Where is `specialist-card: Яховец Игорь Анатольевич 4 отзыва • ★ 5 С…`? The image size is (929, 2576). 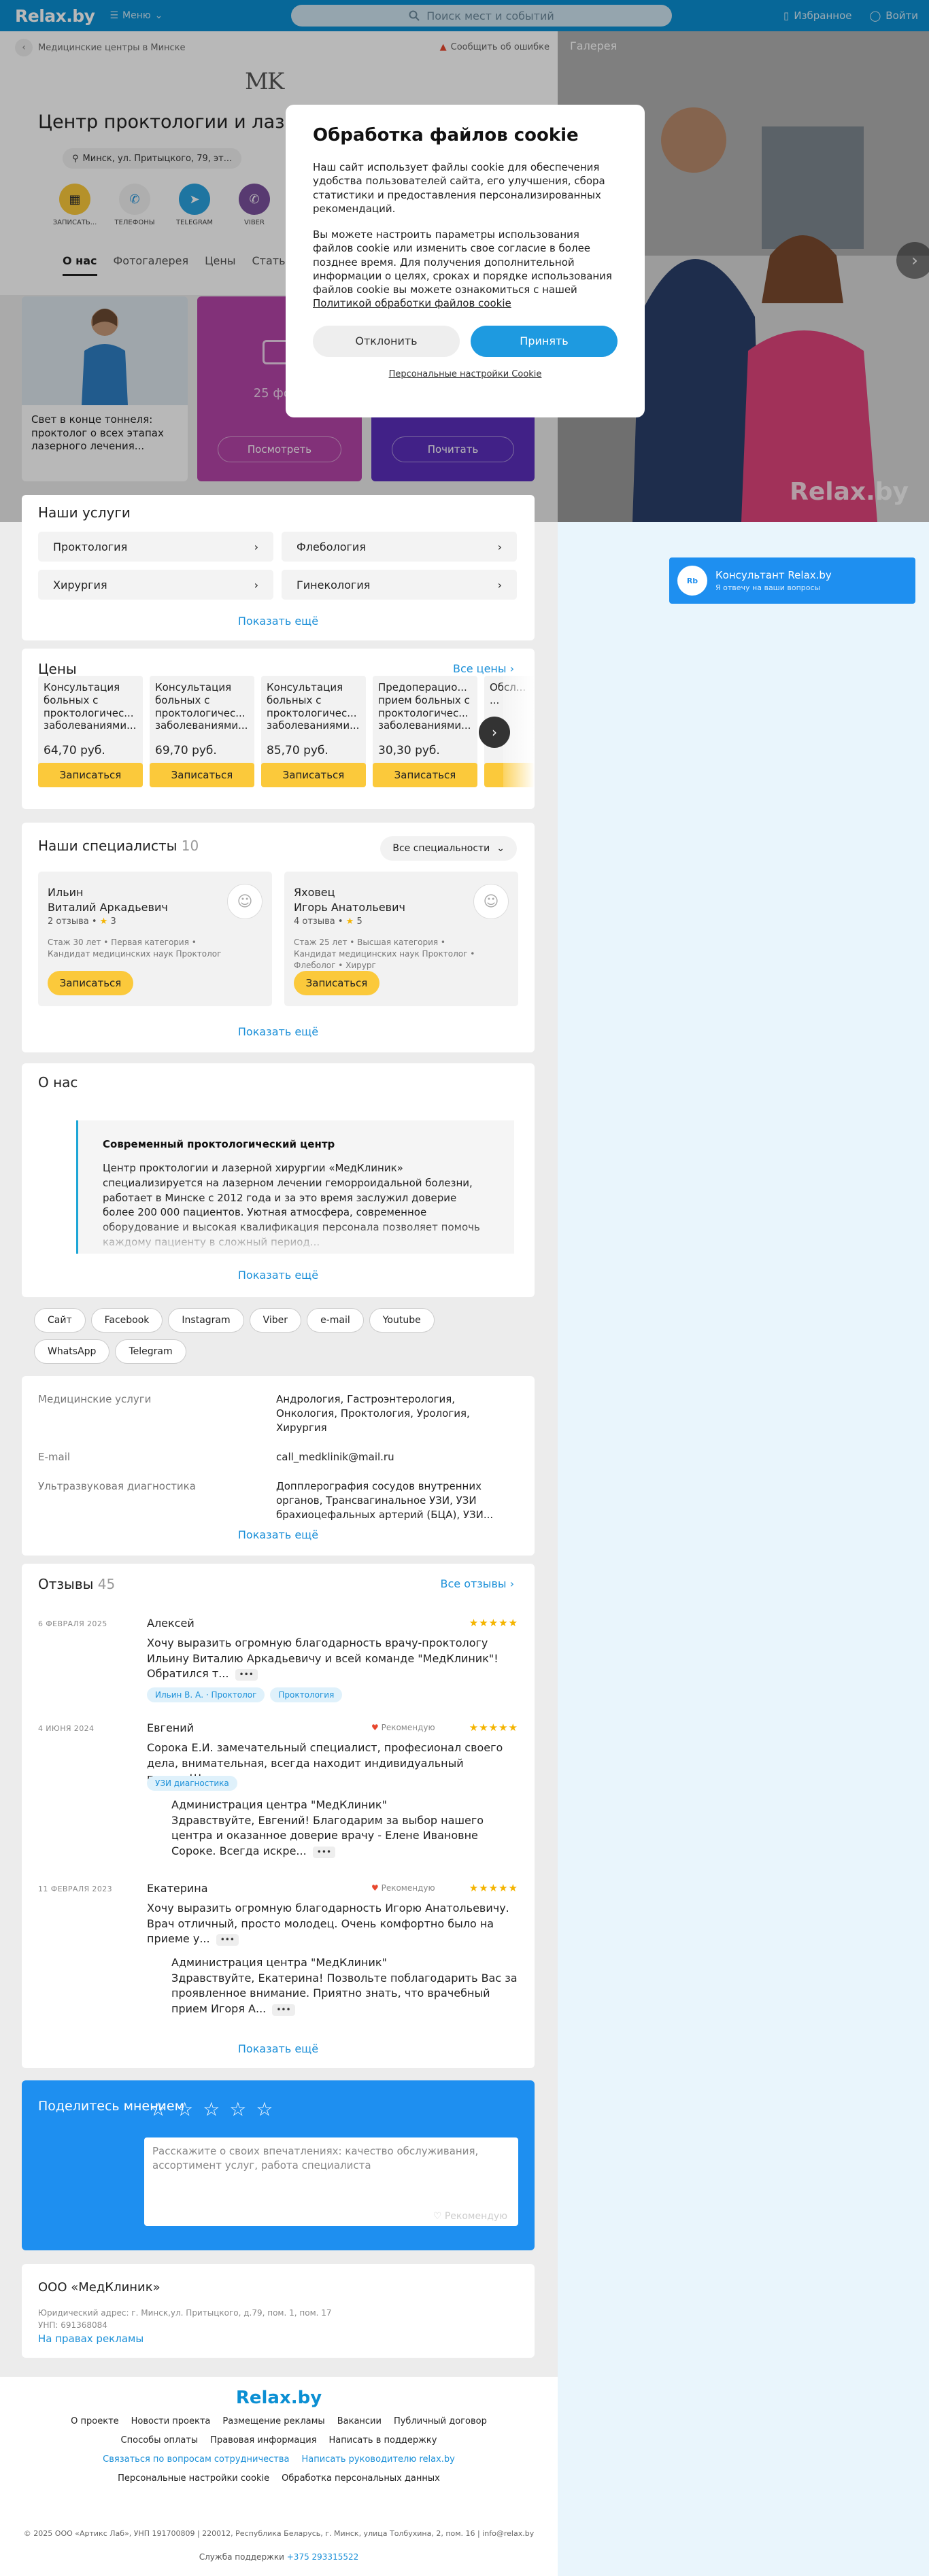 specialist-card: Яховец Игорь Анатольевич 4 отзыва • ★ 5 С… is located at coordinates (401, 939).